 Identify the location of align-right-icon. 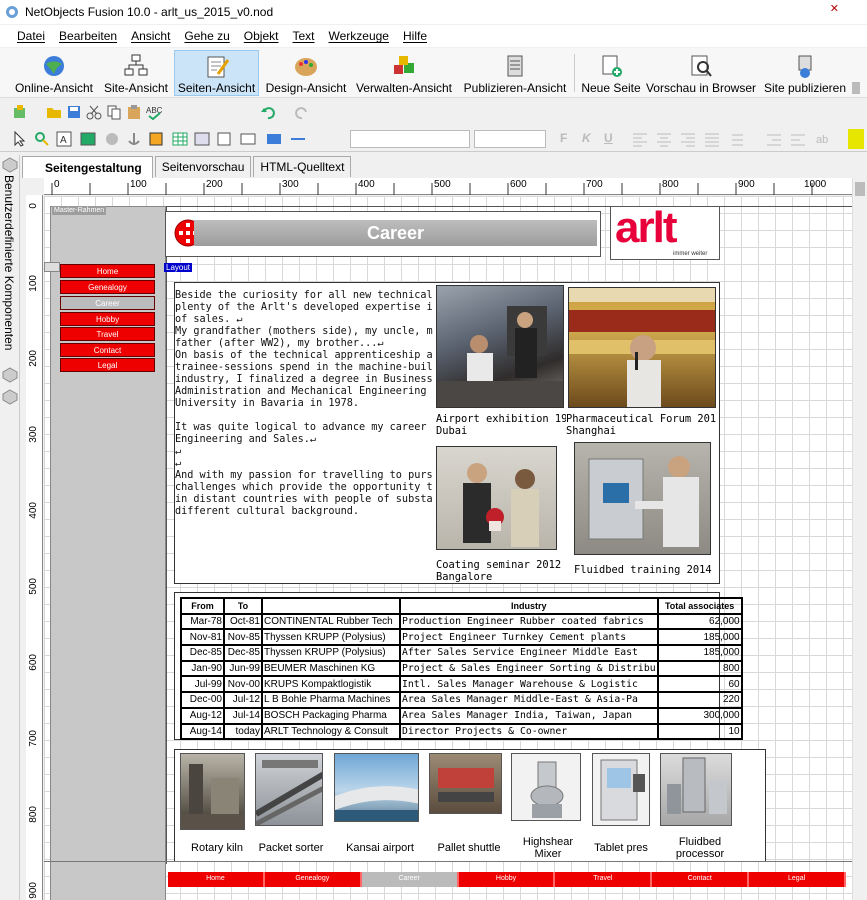
(688, 139).